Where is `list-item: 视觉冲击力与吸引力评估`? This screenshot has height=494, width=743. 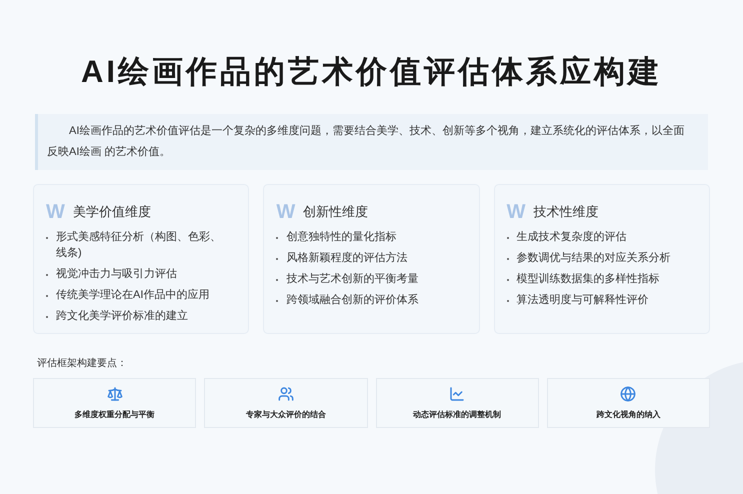 list-item: 视觉冲击力与吸引力评估 is located at coordinates (117, 274).